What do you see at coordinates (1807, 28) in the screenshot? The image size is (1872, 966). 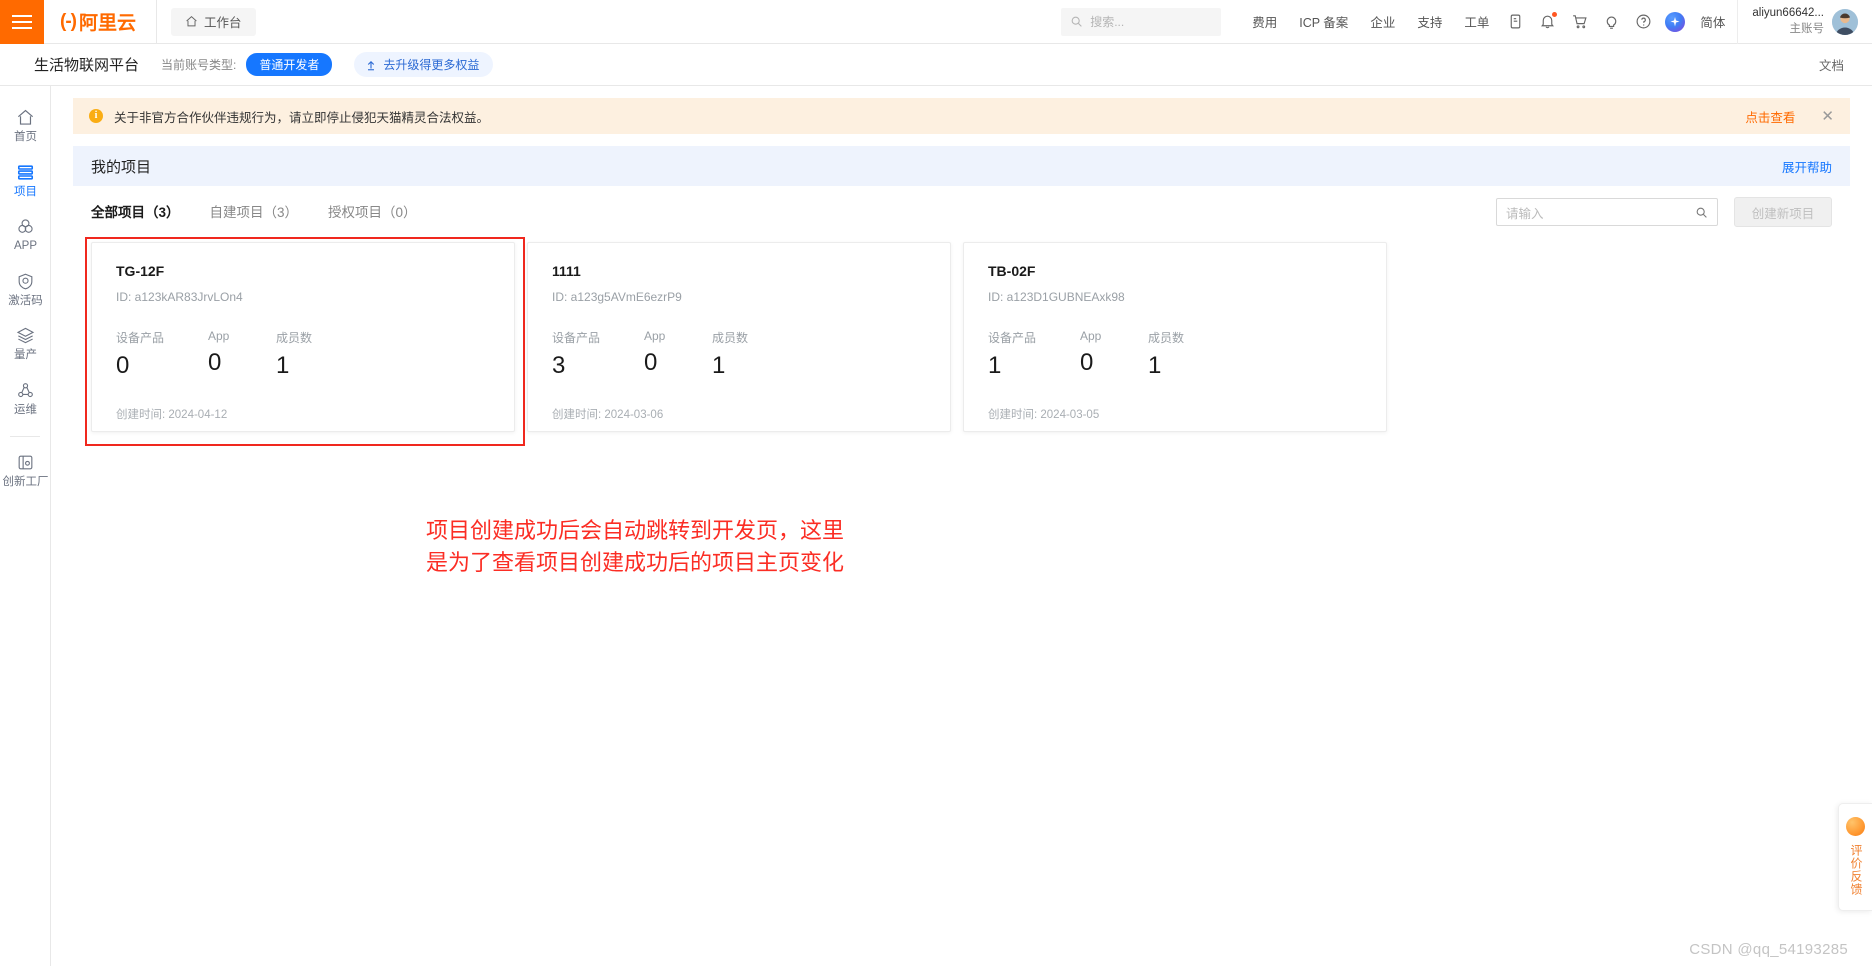 I see `account-role: 主账号` at bounding box center [1807, 28].